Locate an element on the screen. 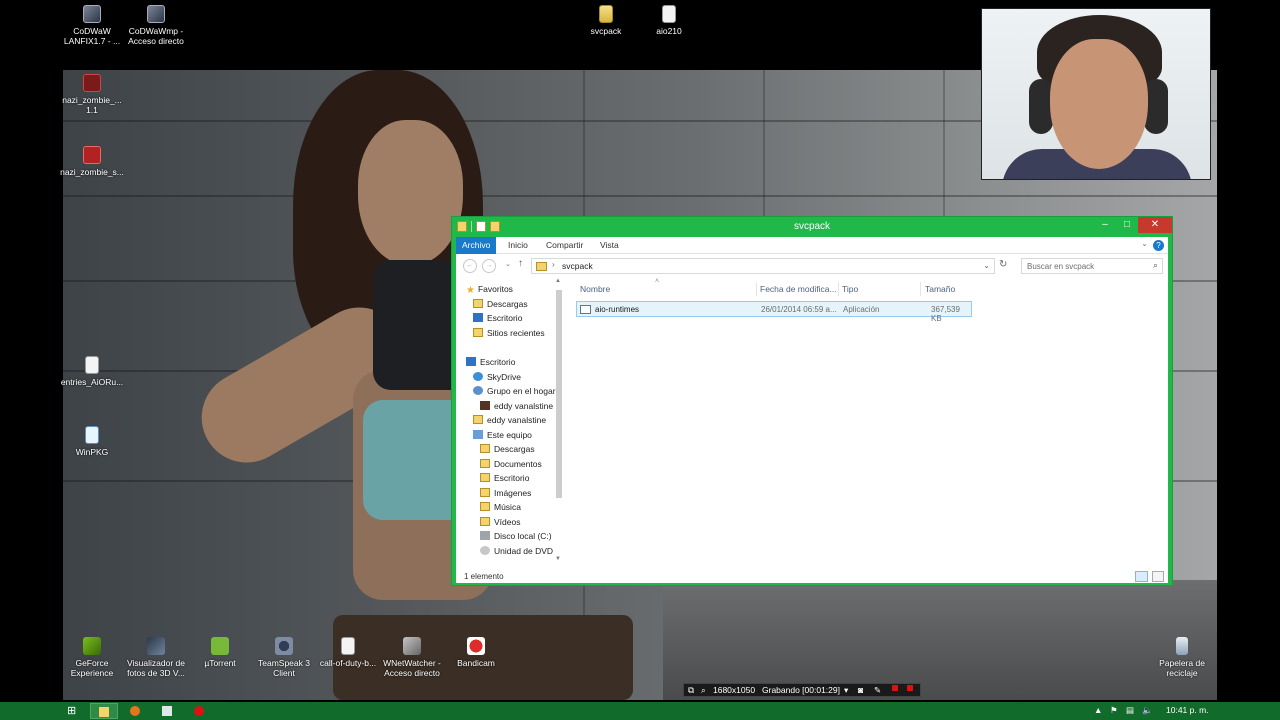 The image size is (1280, 720). desktop-icon-label: Papelera de reciclaje is located at coordinates (1182, 668).